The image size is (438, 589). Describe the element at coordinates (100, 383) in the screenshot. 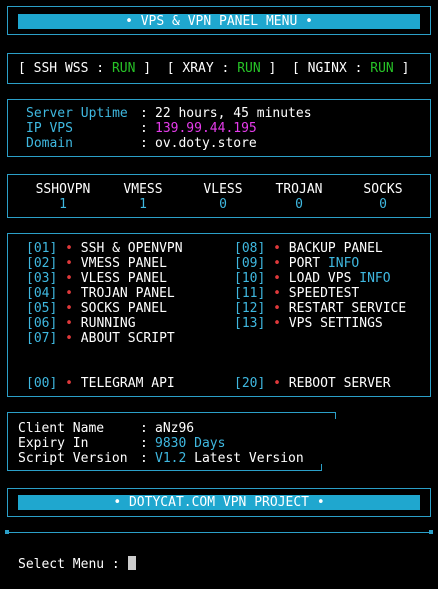

I see `menu-item-00: [00] • TELEGRAM API` at that location.